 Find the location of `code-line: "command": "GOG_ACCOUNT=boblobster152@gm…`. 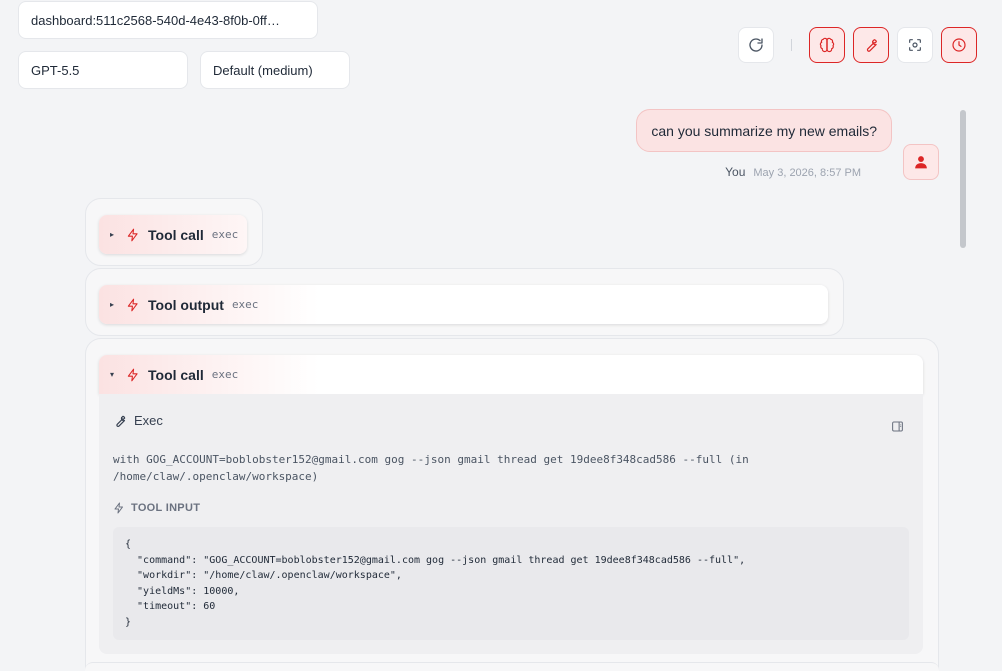

code-line: "command": "GOG_ACCOUNT=boblobster152@gm… is located at coordinates (435, 560).